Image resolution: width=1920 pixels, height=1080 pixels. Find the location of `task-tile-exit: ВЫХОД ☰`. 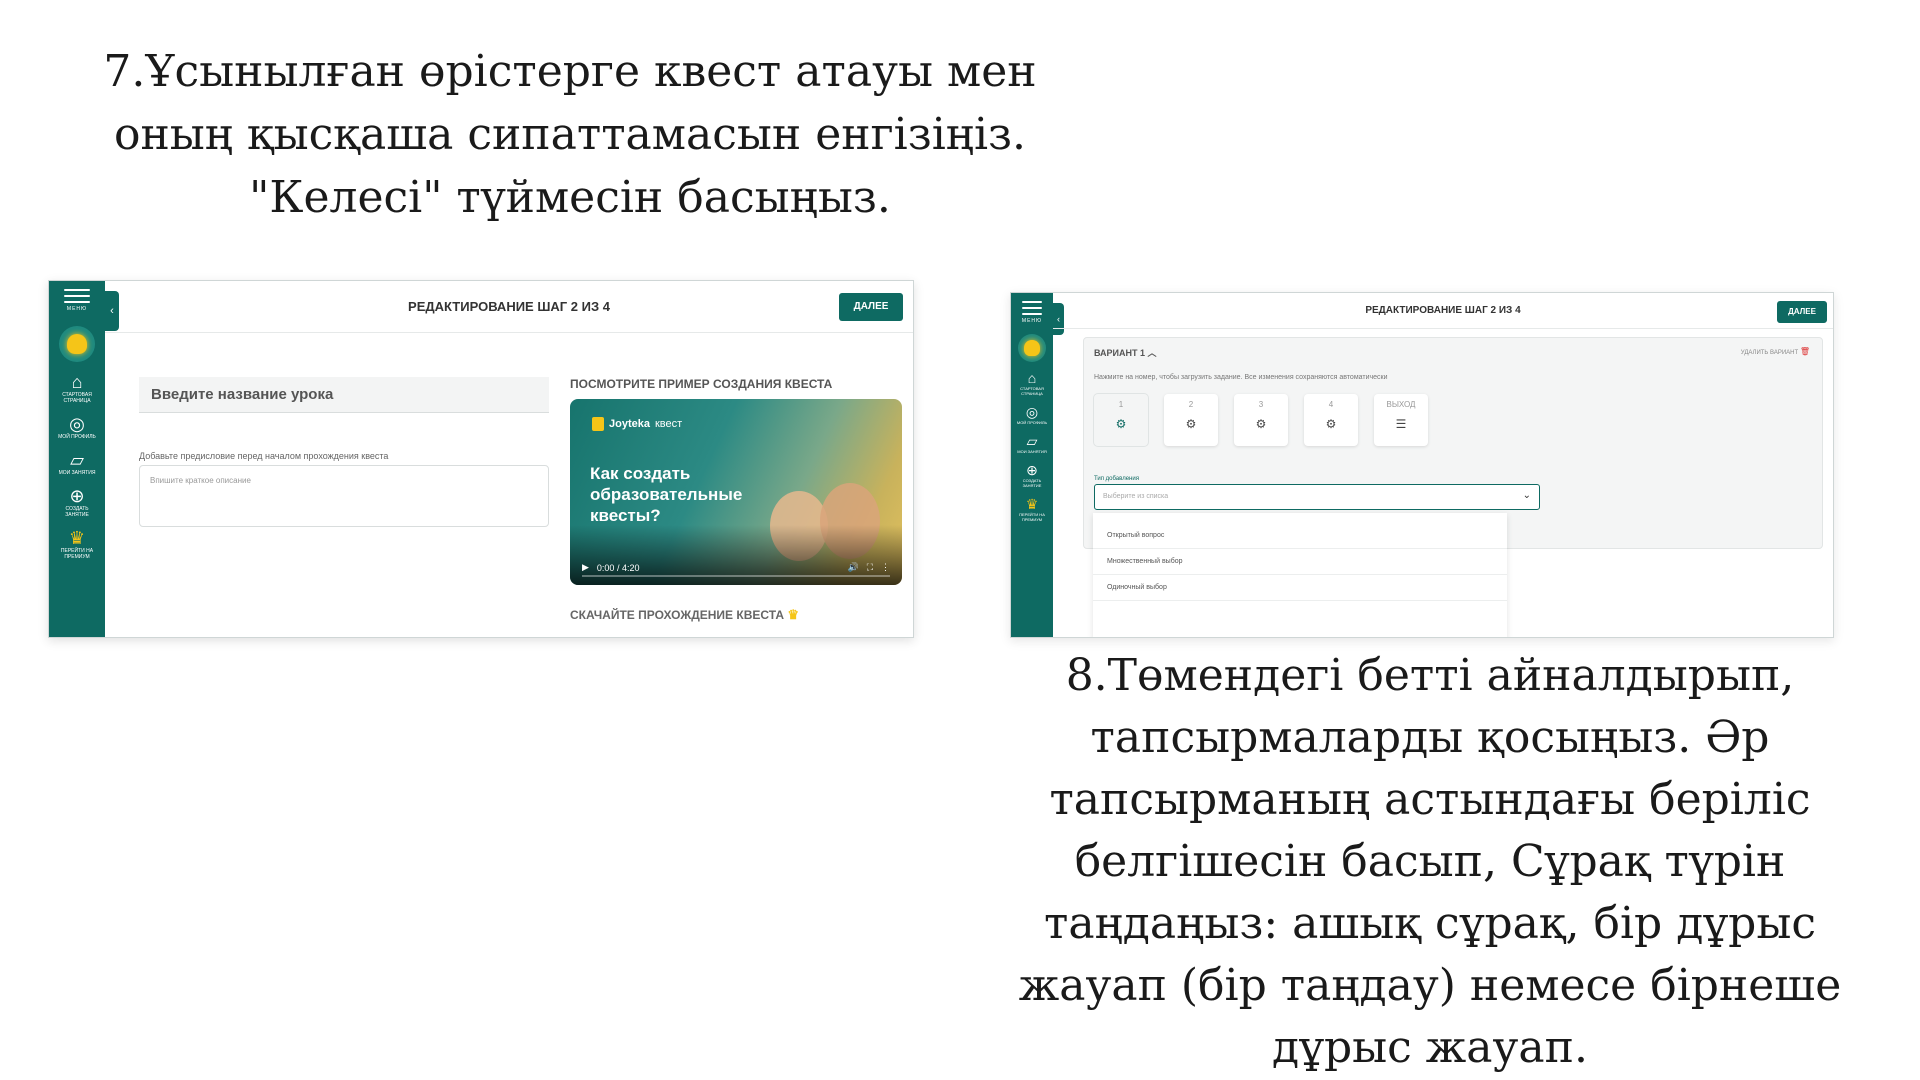

task-tile-exit: ВЫХОД ☰ is located at coordinates (1401, 420).